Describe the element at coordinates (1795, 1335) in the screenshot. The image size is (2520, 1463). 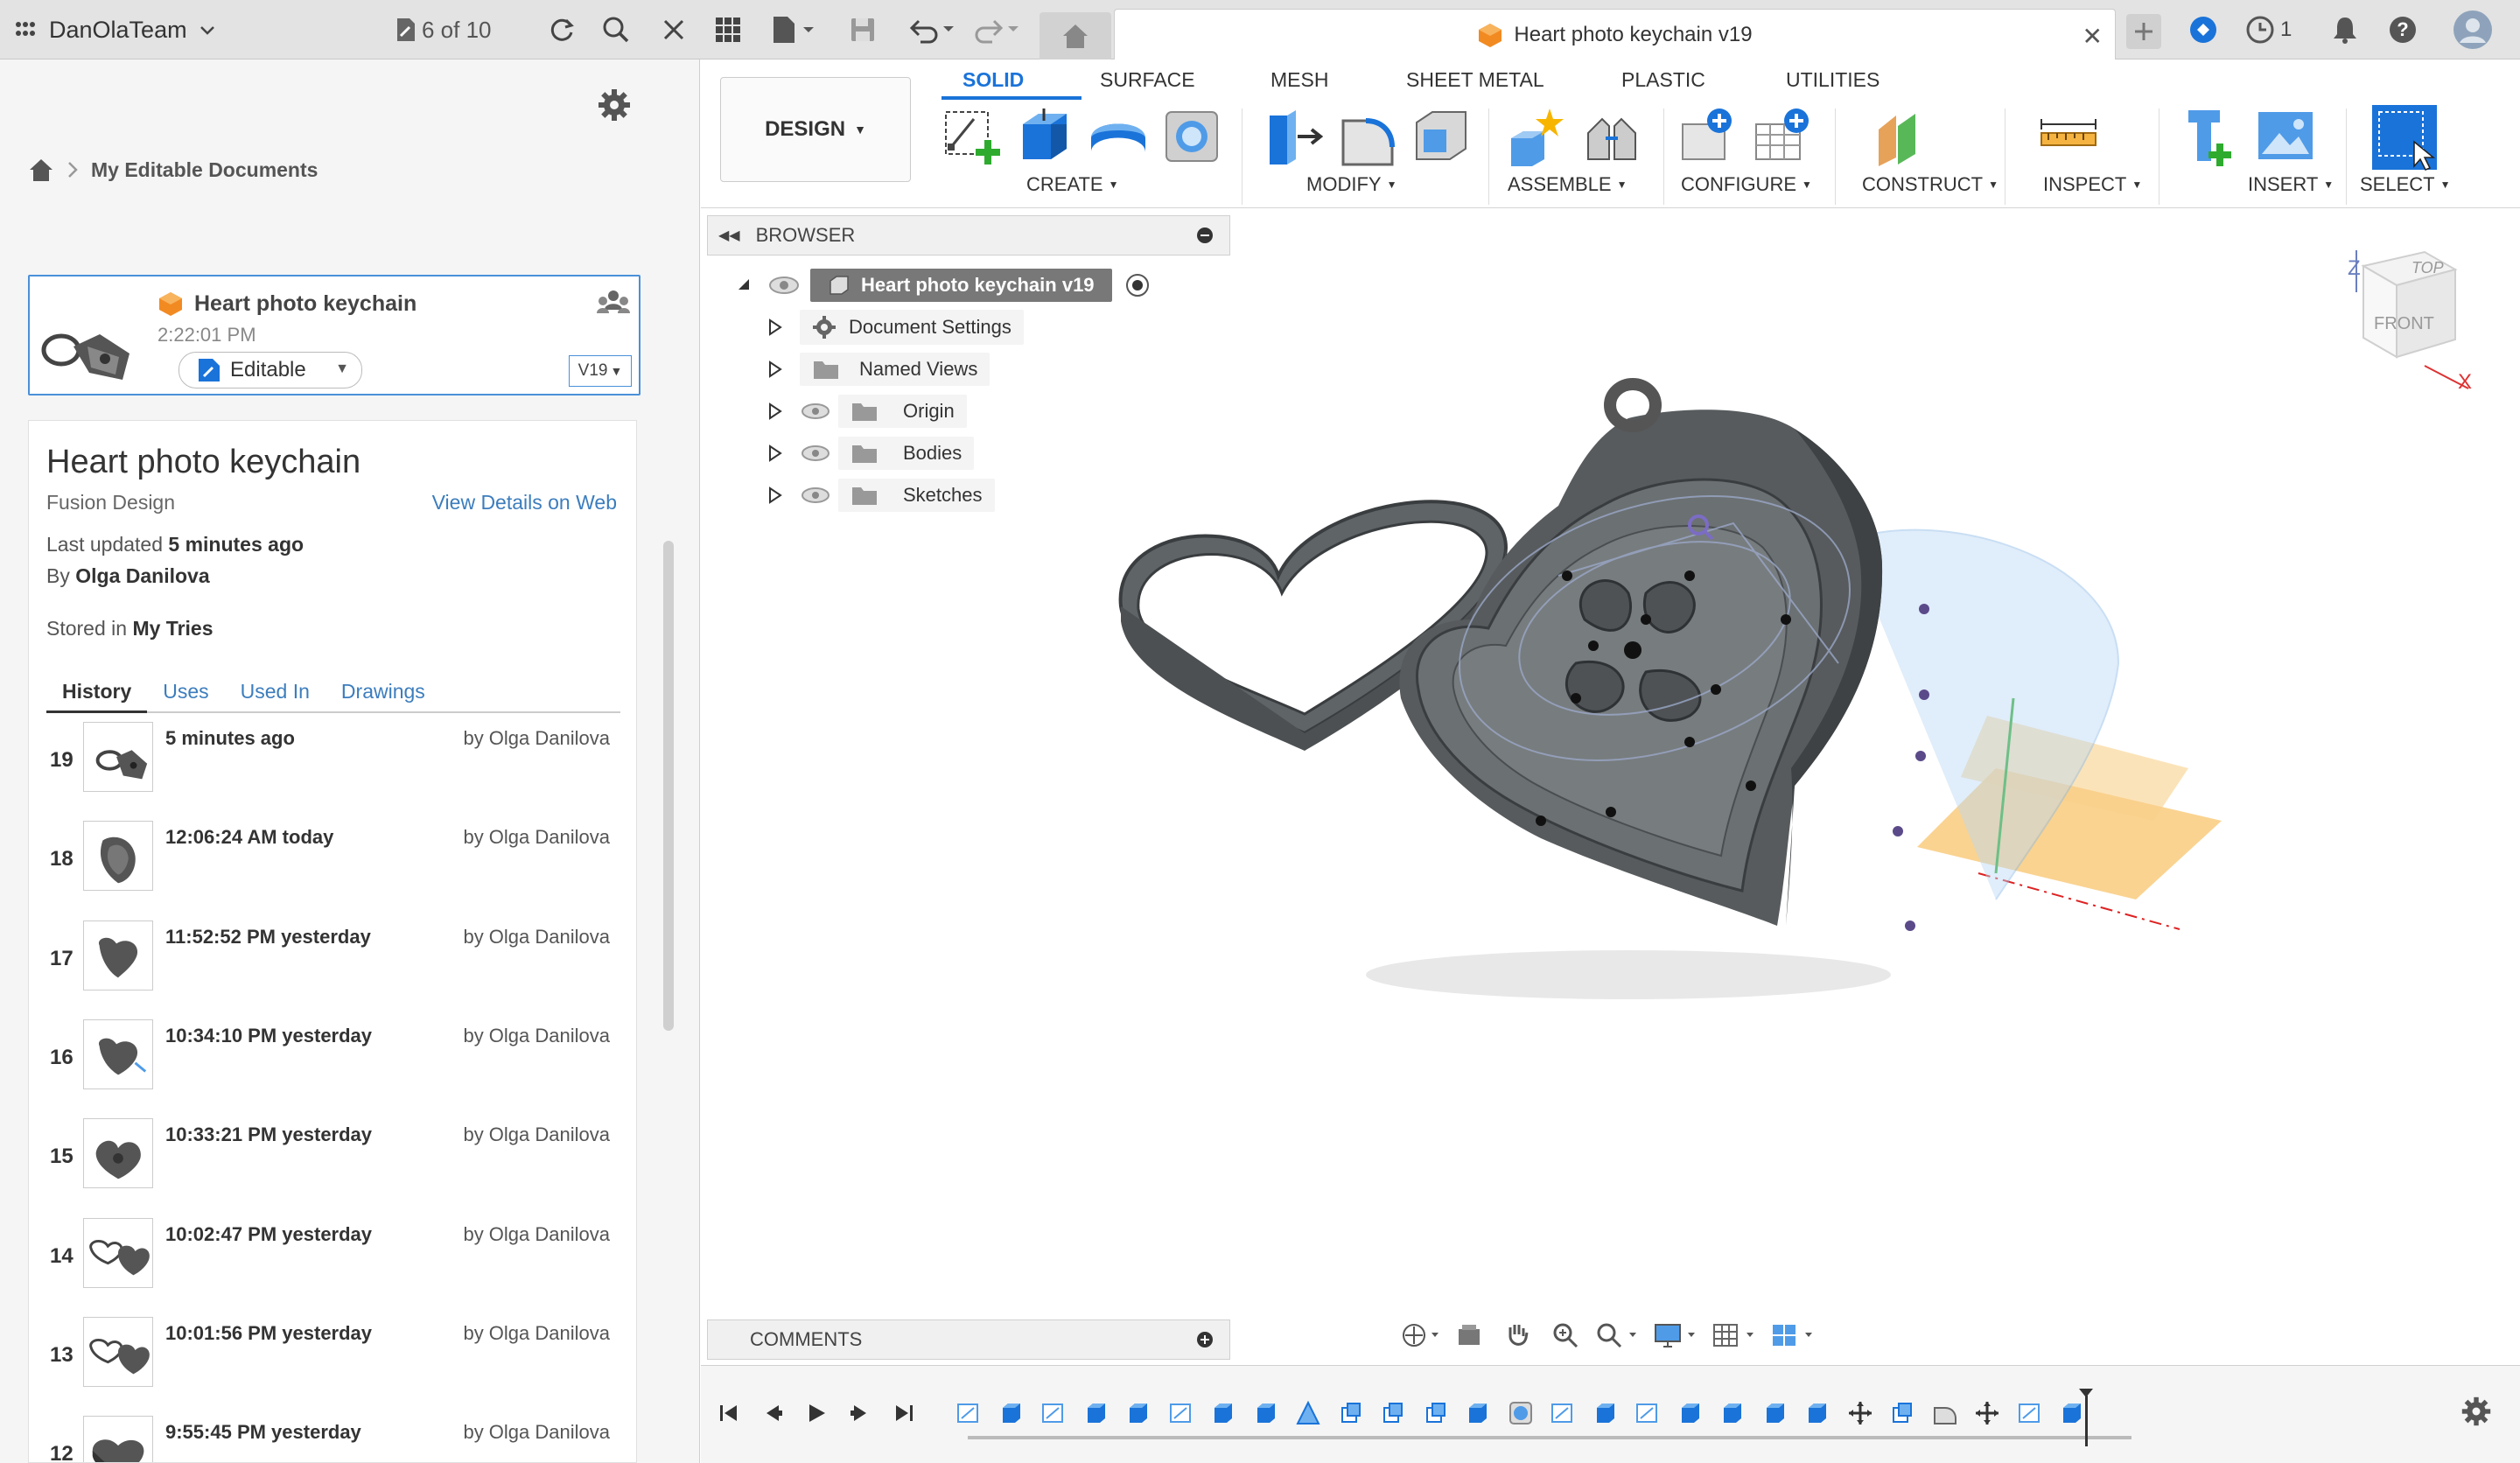
I see `viewports-button` at that location.